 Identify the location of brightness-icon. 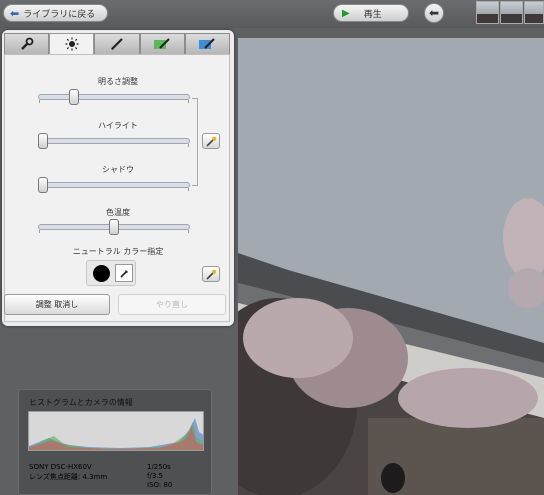
(72, 44).